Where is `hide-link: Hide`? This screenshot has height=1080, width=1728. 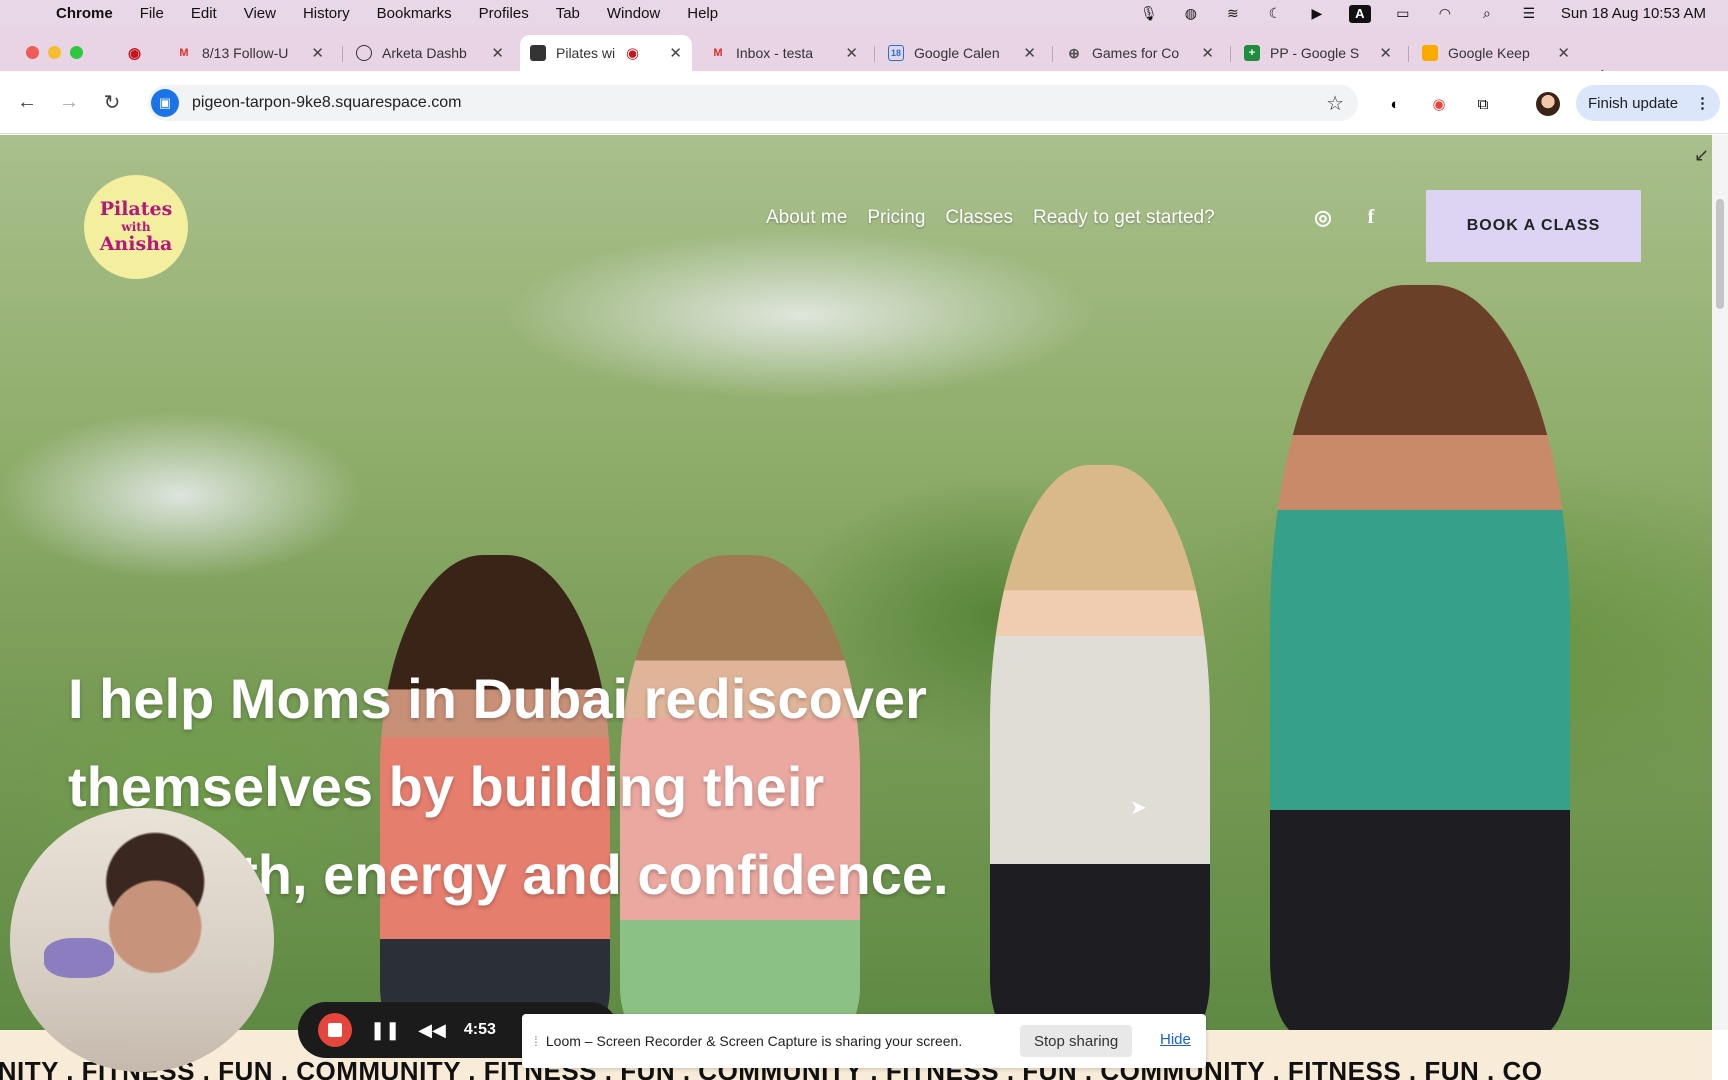
hide-link: Hide is located at coordinates (1175, 1039).